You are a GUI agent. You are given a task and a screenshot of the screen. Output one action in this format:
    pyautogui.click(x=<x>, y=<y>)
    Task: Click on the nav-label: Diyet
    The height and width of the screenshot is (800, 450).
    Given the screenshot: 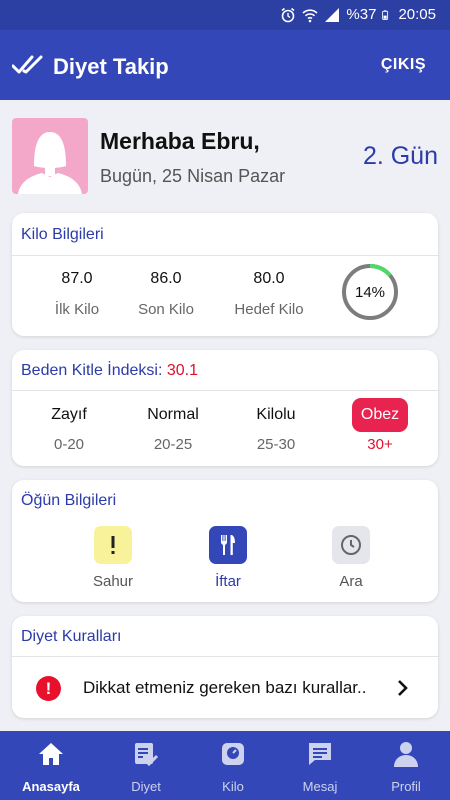 What is the action you would take?
    pyautogui.click(x=146, y=786)
    